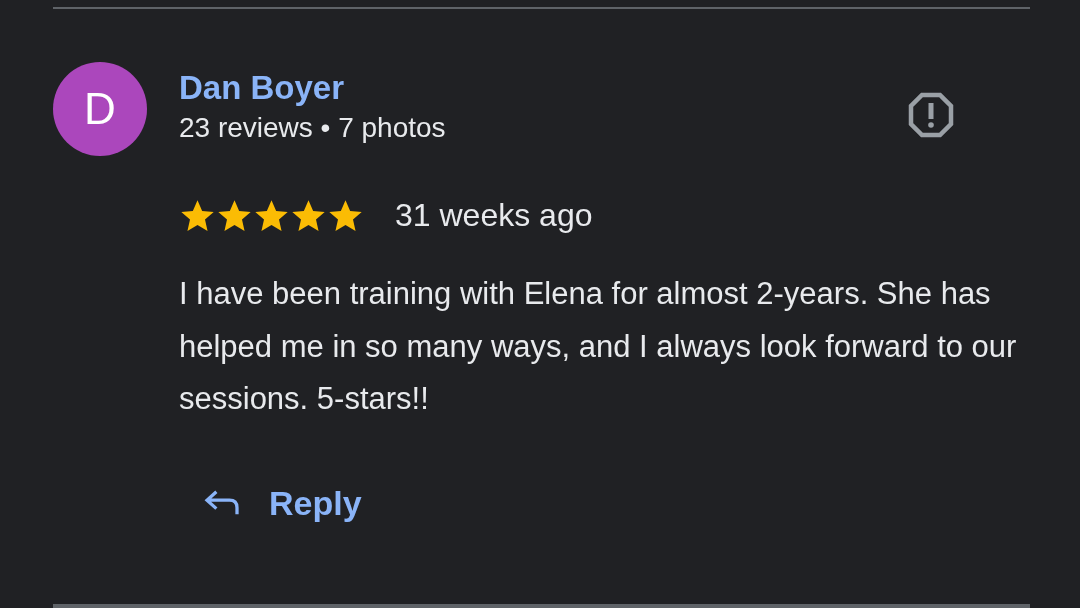 The width and height of the screenshot is (1080, 608). What do you see at coordinates (313, 128) in the screenshot?
I see `author-stats: 23 reviews • 7 photos` at bounding box center [313, 128].